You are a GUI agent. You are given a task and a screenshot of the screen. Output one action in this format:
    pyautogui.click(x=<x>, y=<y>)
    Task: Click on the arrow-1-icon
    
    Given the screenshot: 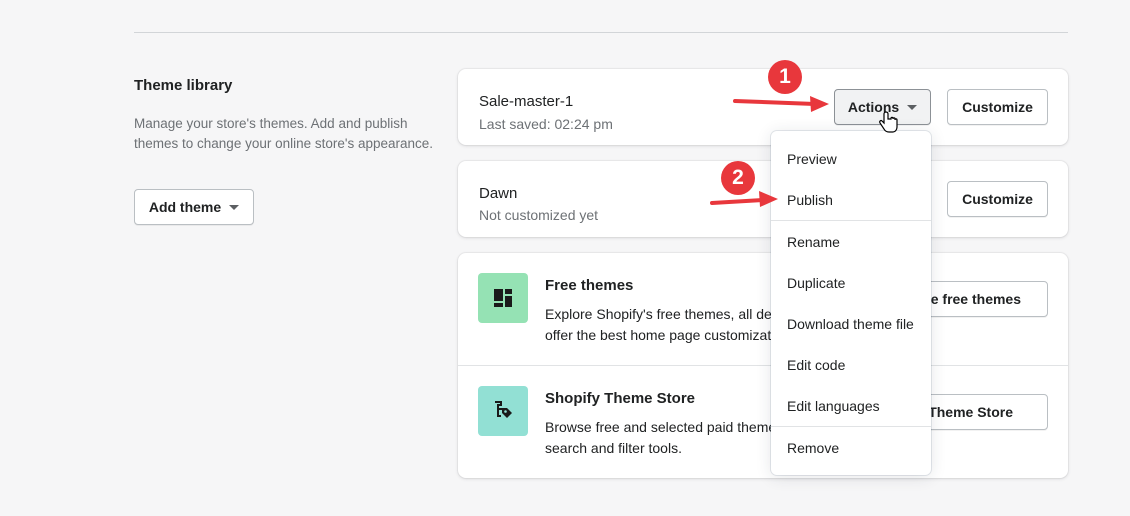 What is the action you would take?
    pyautogui.click(x=781, y=104)
    